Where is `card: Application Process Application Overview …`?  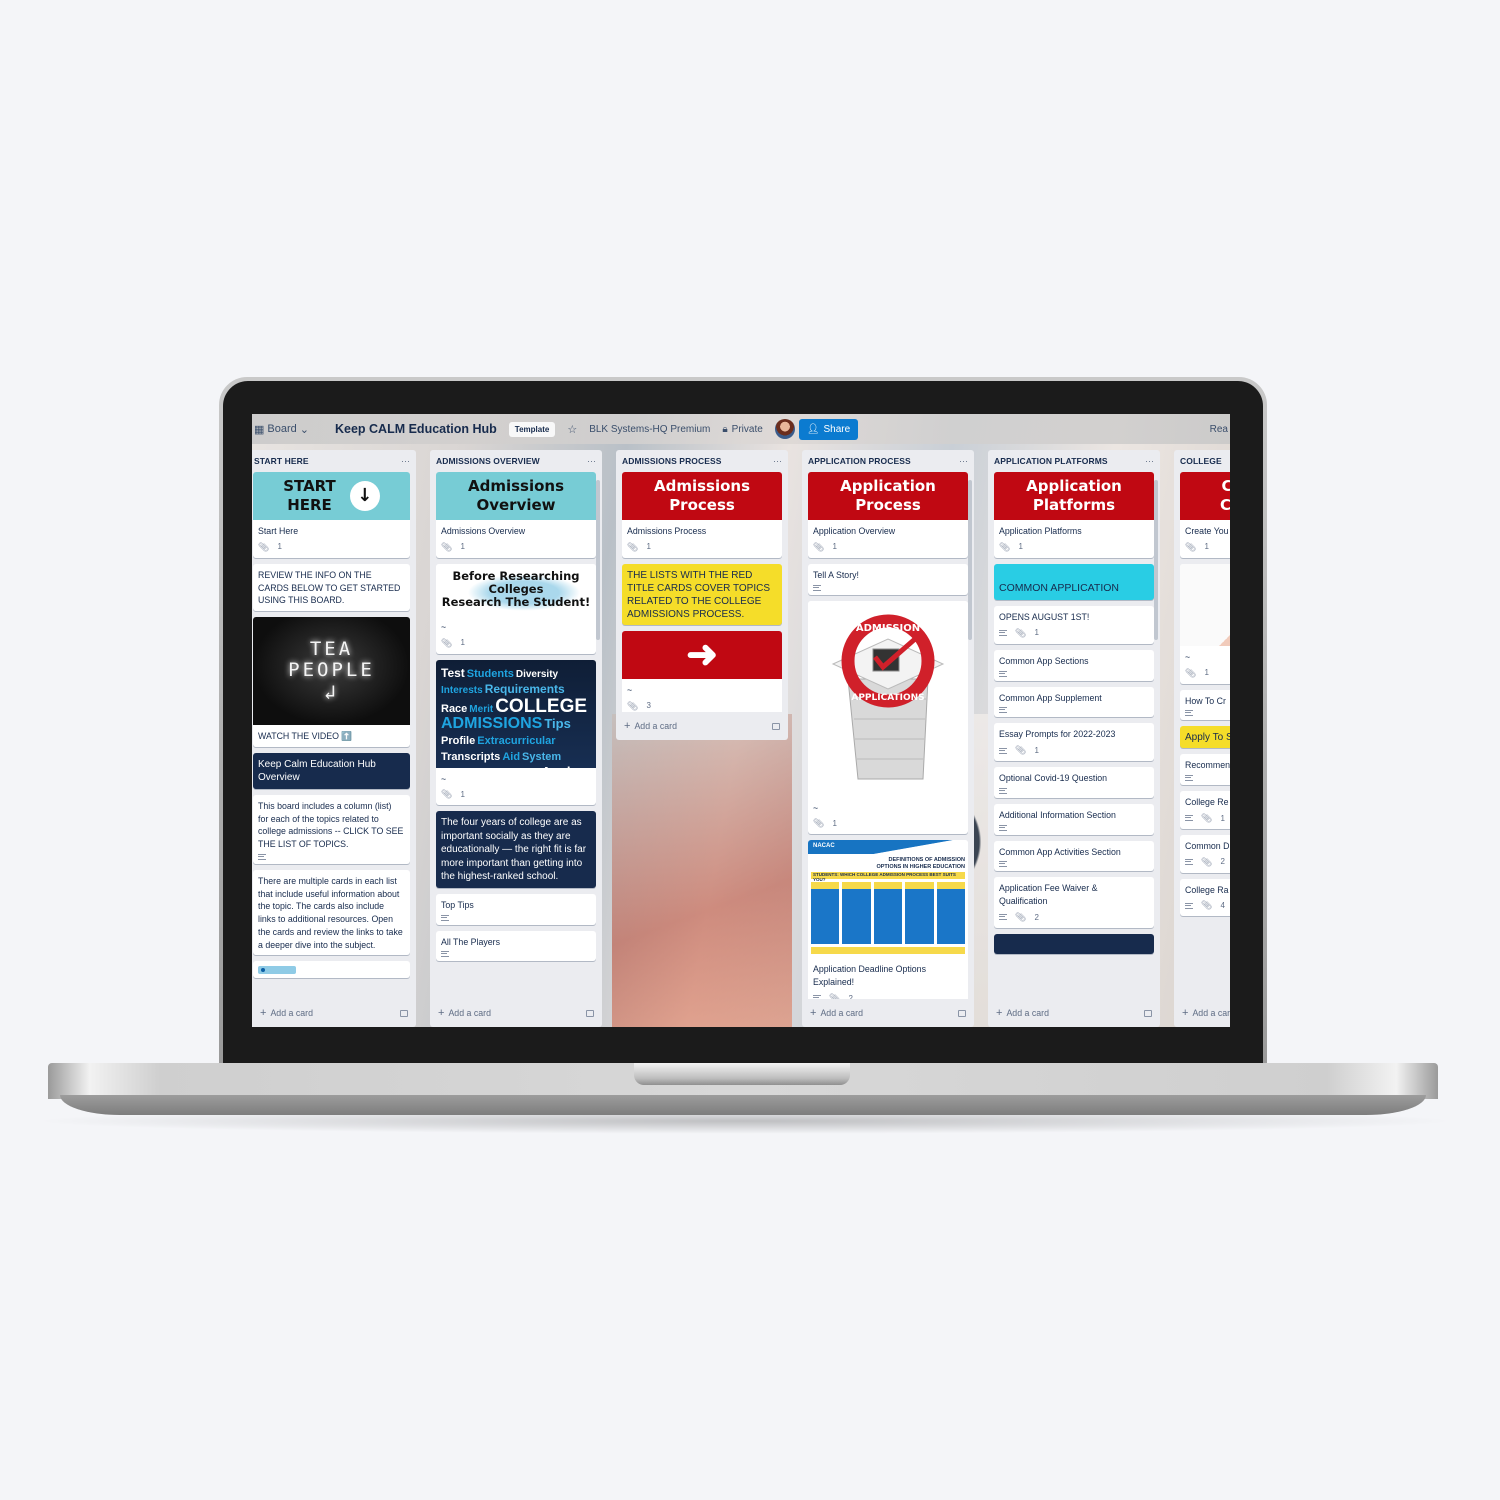
card: Application Process Application Overview … is located at coordinates (888, 515).